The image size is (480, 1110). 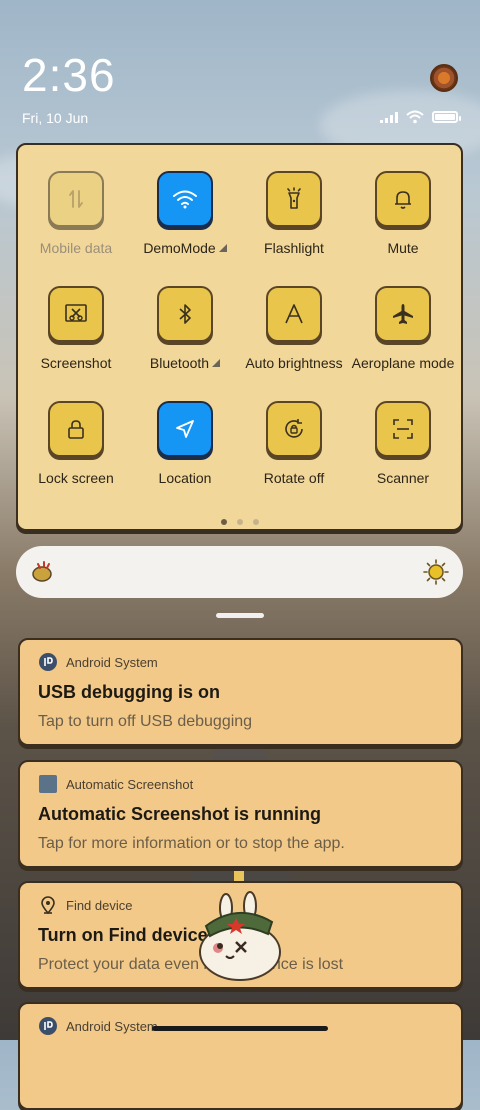 I want to click on scanner-icon, so click(x=403, y=429).